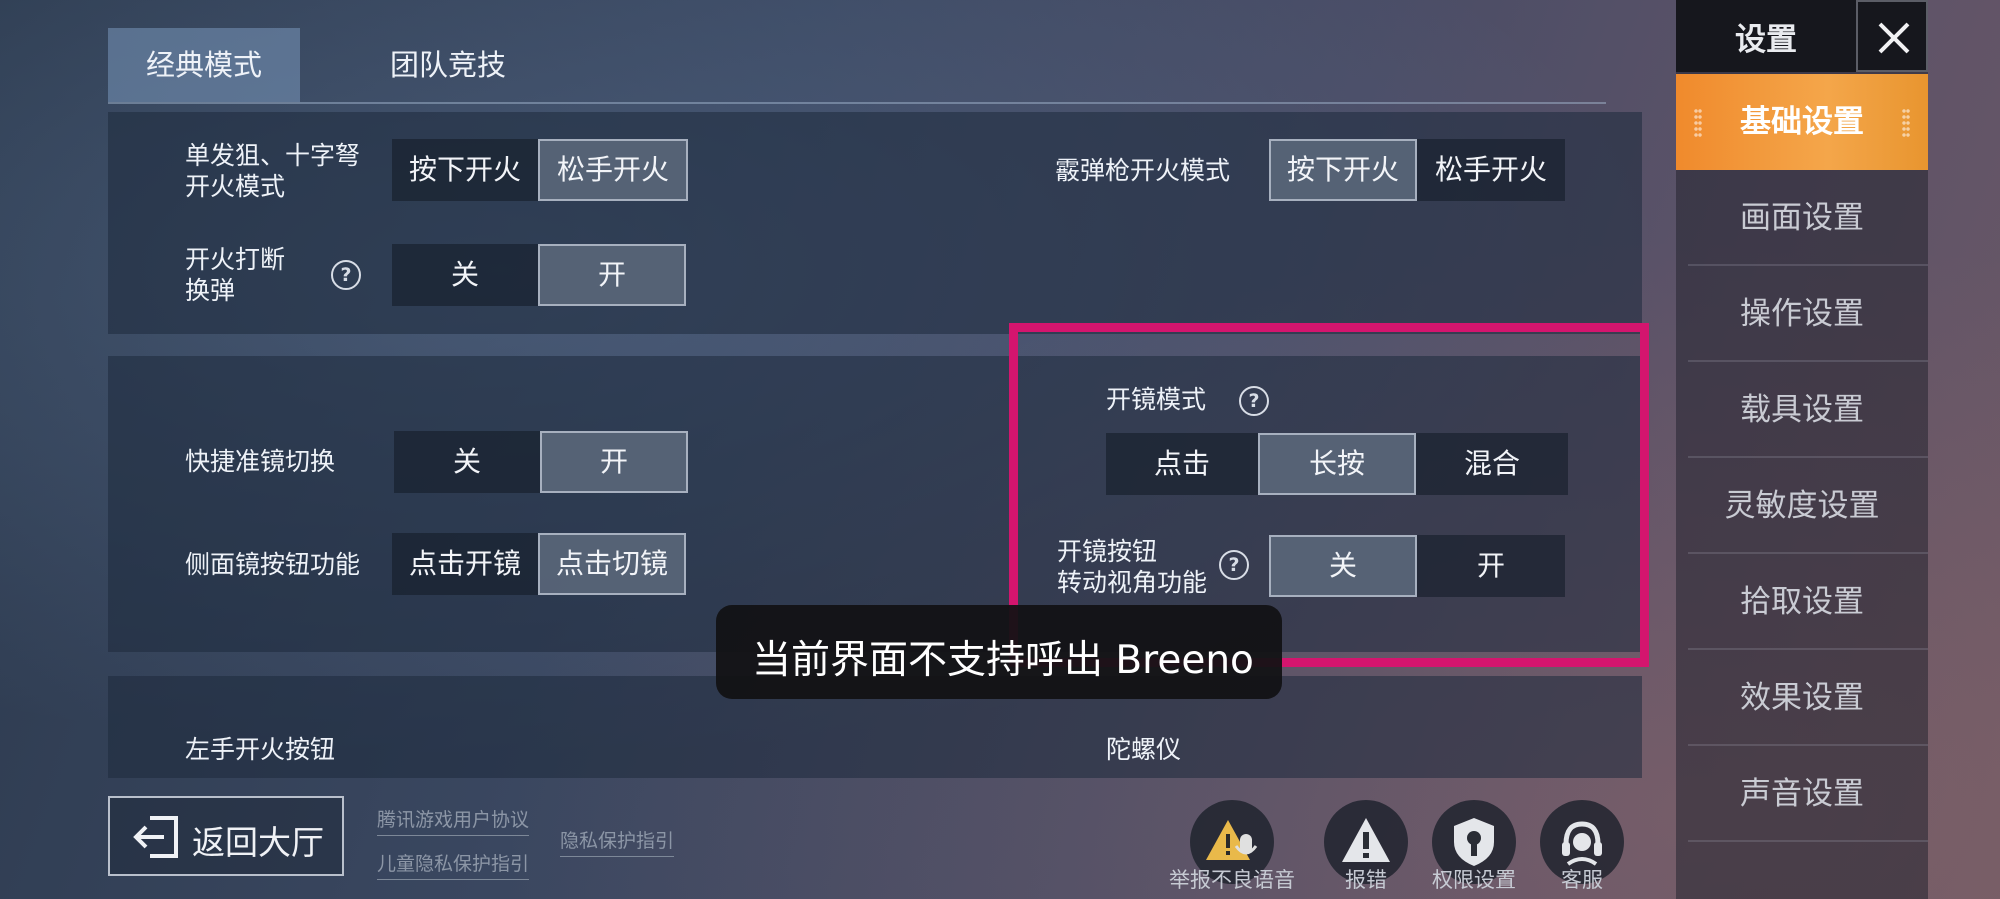 This screenshot has width=2000, height=899. Describe the element at coordinates (204, 65) in the screenshot. I see `tab-classic-mode: 经典模式` at that location.